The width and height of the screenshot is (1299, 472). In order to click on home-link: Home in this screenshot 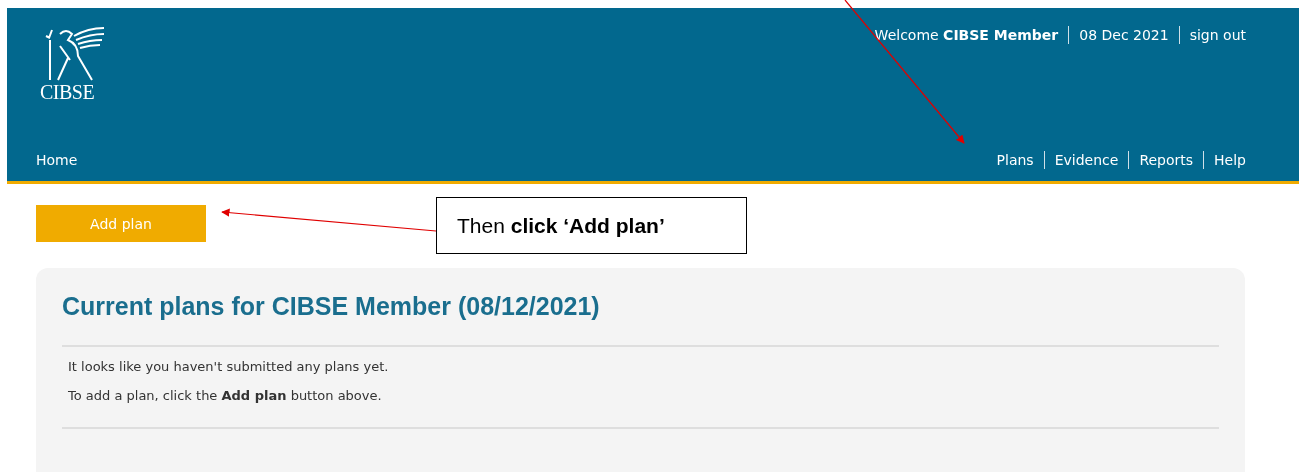, I will do `click(76, 160)`.